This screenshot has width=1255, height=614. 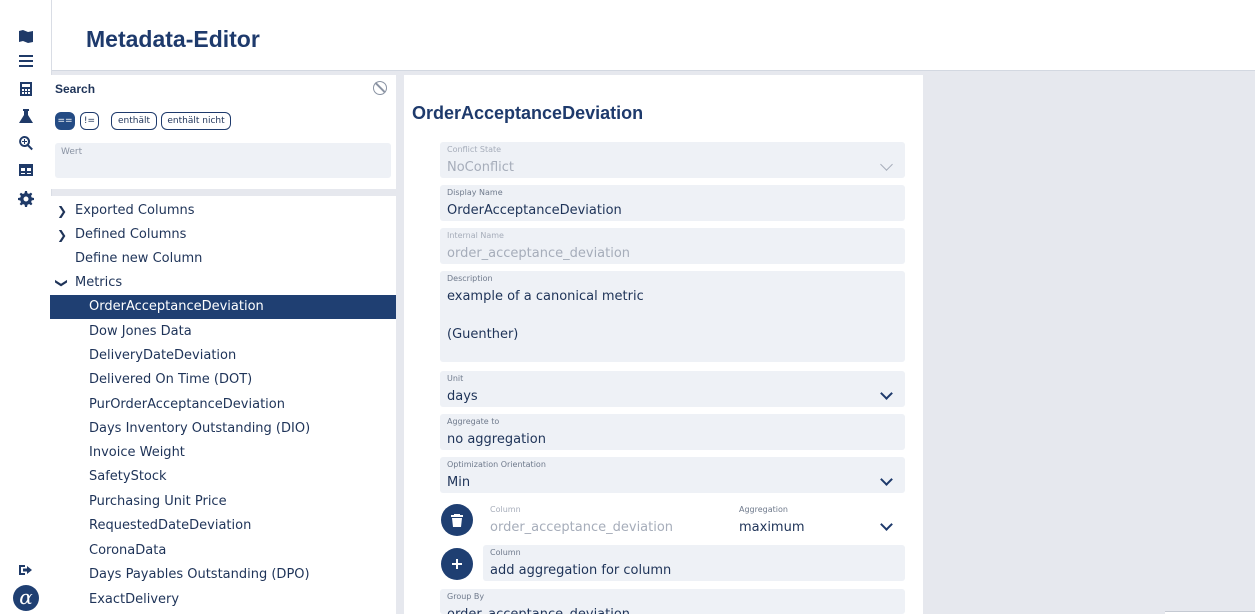 I want to click on app-header: Metadata-Editor, so click(x=653, y=35).